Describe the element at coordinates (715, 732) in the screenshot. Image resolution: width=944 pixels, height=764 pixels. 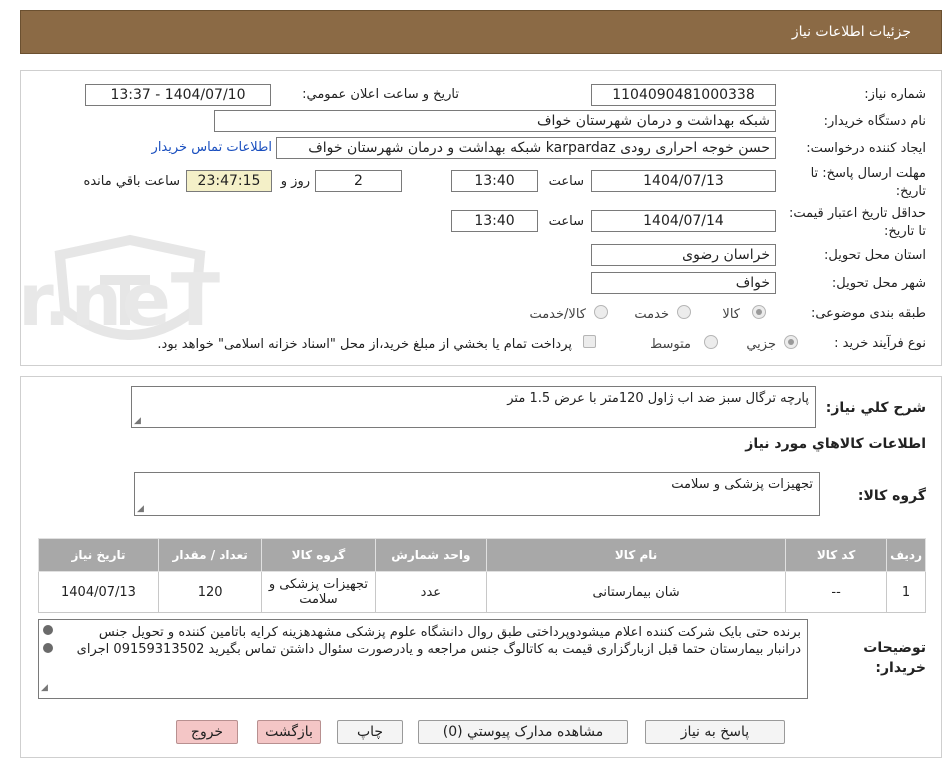
I see `reply-button: پاسخ به نياز` at that location.